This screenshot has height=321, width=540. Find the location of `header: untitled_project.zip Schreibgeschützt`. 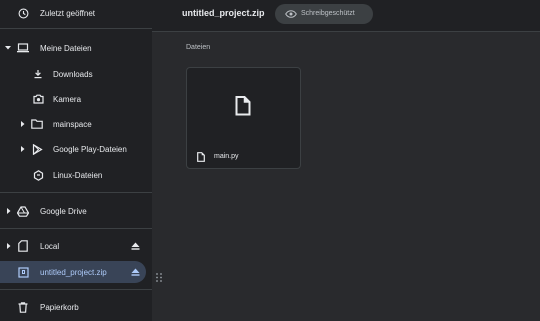

header: untitled_project.zip Schreibgeschützt is located at coordinates (346, 16).